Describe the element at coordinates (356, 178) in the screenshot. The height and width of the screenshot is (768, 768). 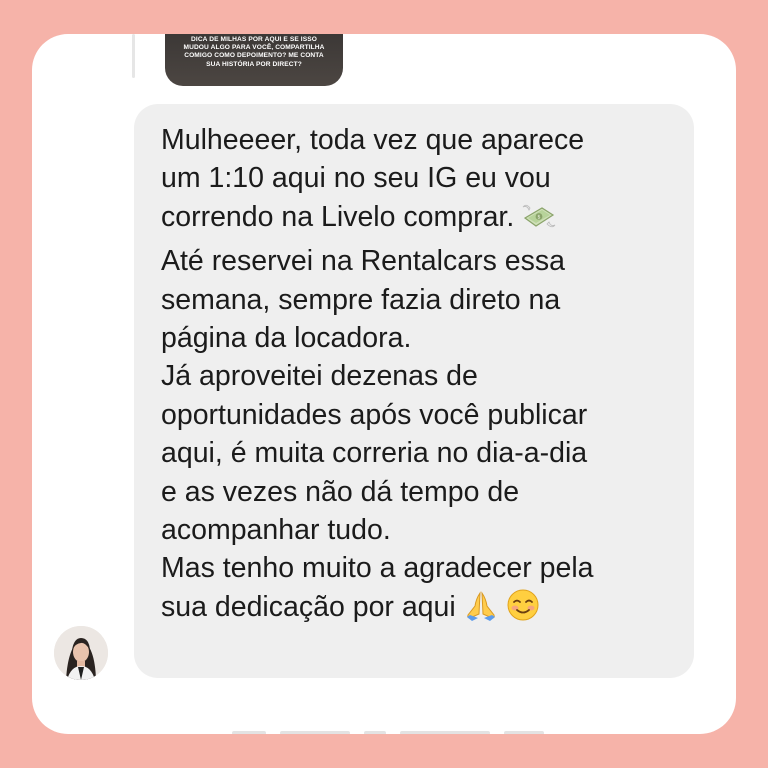
I see `message-line: um 1:10 aqui no seu IG eu vou` at that location.